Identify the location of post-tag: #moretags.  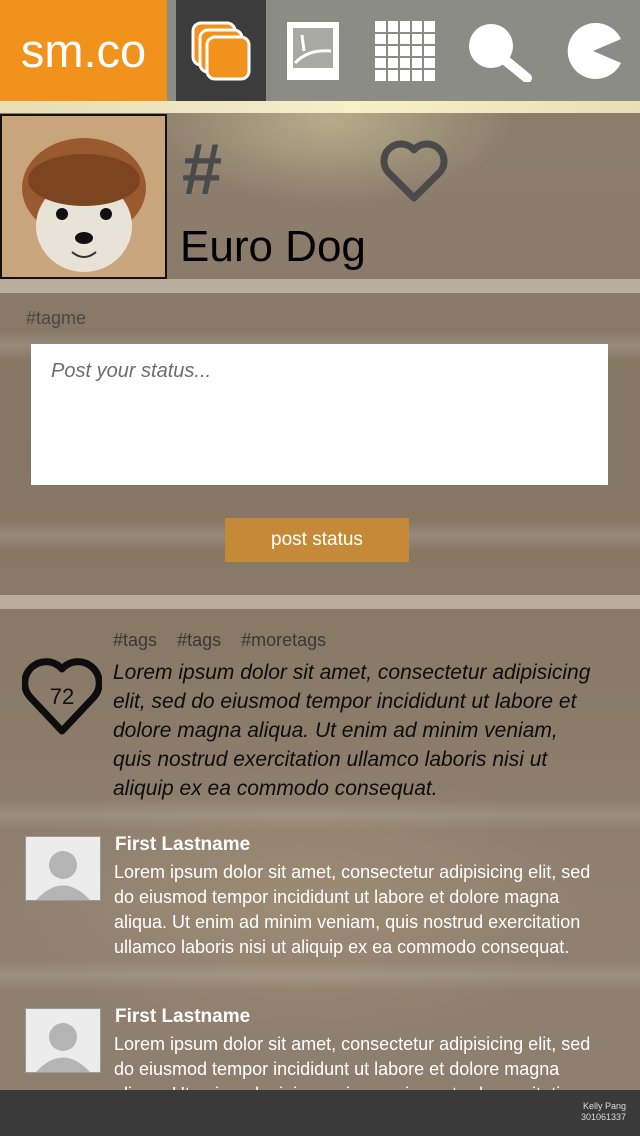
(283, 640).